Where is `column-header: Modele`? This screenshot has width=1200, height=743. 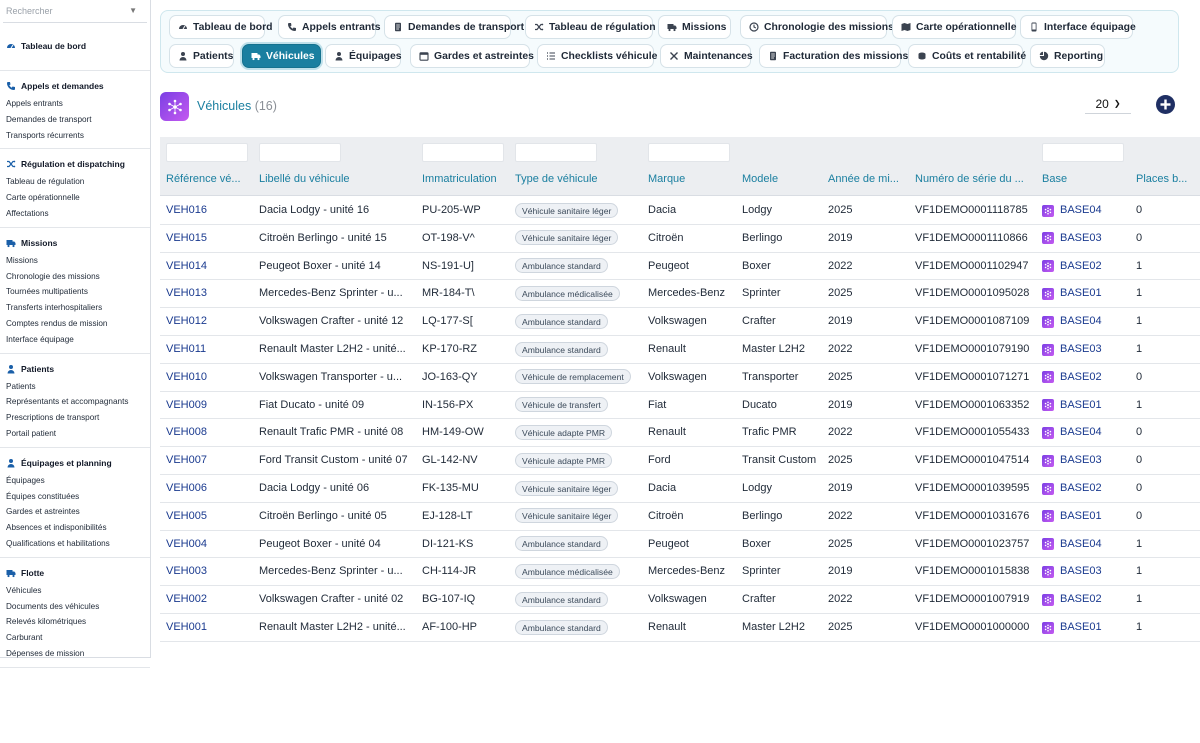
column-header: Modele is located at coordinates (782, 179).